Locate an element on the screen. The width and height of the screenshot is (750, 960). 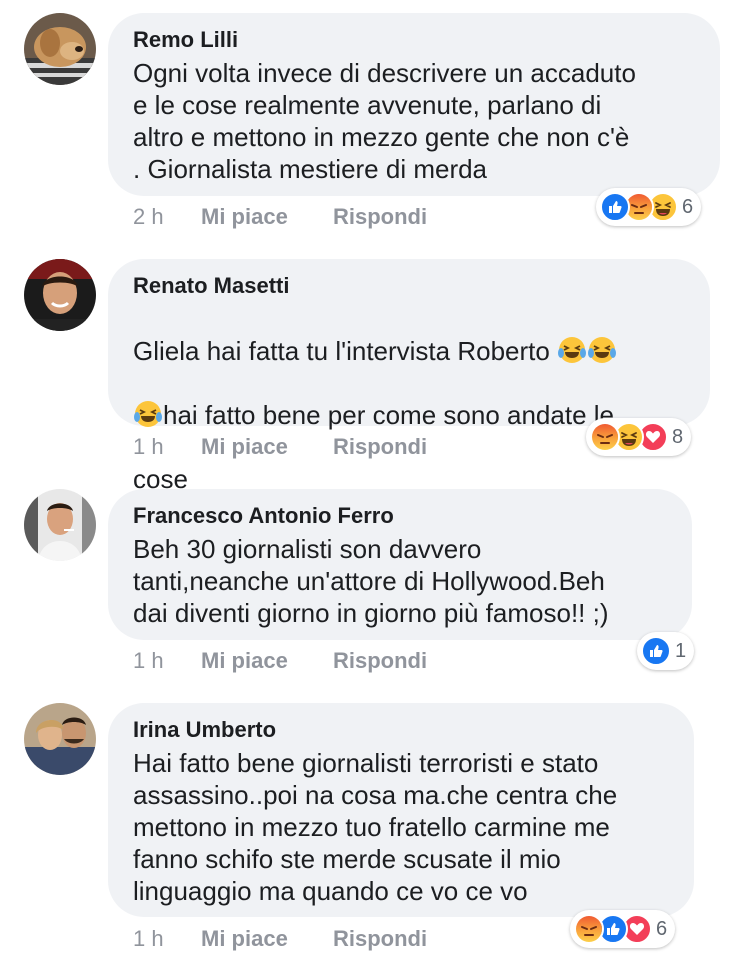
comment-actions: 2 h Mi piace Rispondi is located at coordinates (280, 217).